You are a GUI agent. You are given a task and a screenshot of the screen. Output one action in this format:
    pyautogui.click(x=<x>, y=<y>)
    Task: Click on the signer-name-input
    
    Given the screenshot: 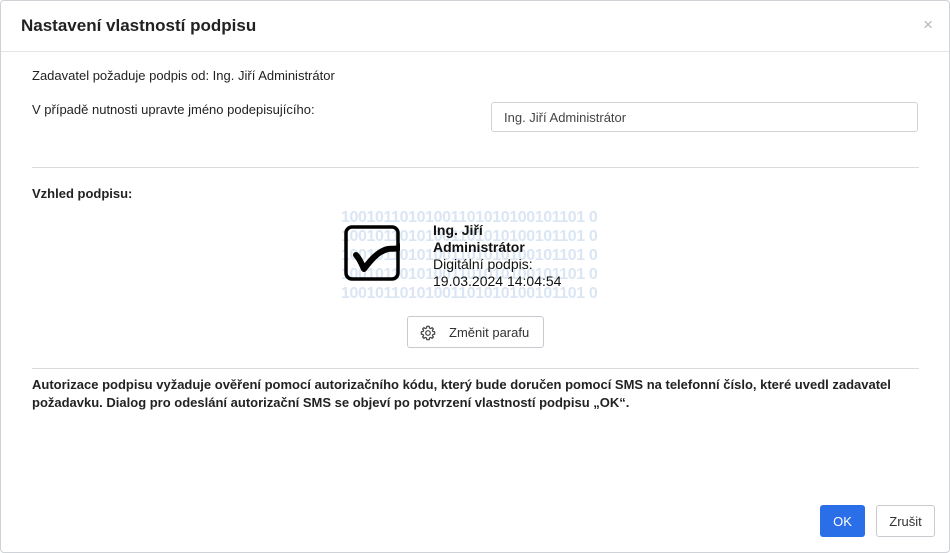 What is the action you would take?
    pyautogui.click(x=704, y=117)
    